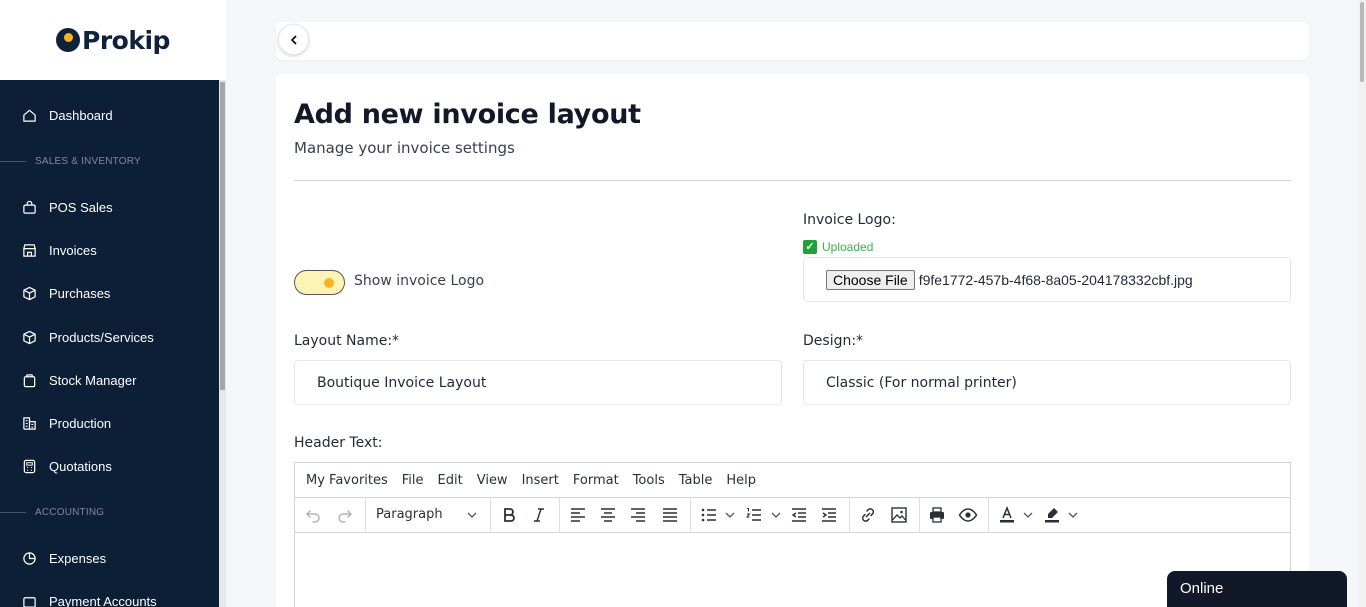 The height and width of the screenshot is (607, 1366). I want to click on menu-edit: Edit, so click(450, 480).